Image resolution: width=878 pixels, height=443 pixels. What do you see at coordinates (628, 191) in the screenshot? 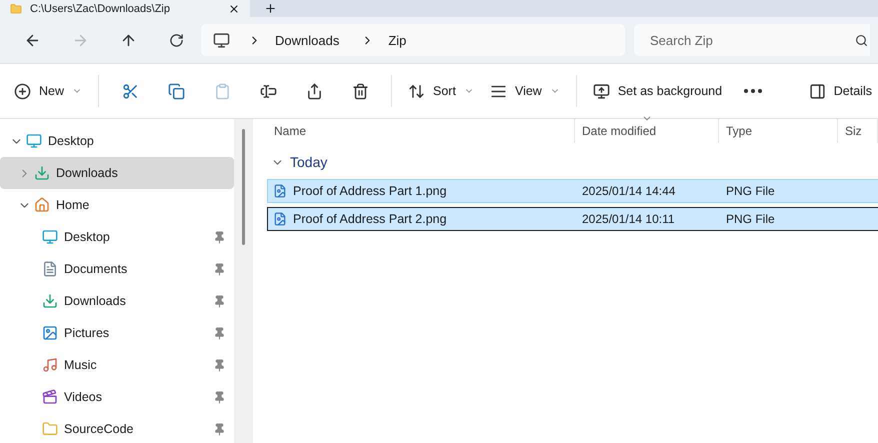
I see `date-cell-text: 2025/01/14 14:44` at bounding box center [628, 191].